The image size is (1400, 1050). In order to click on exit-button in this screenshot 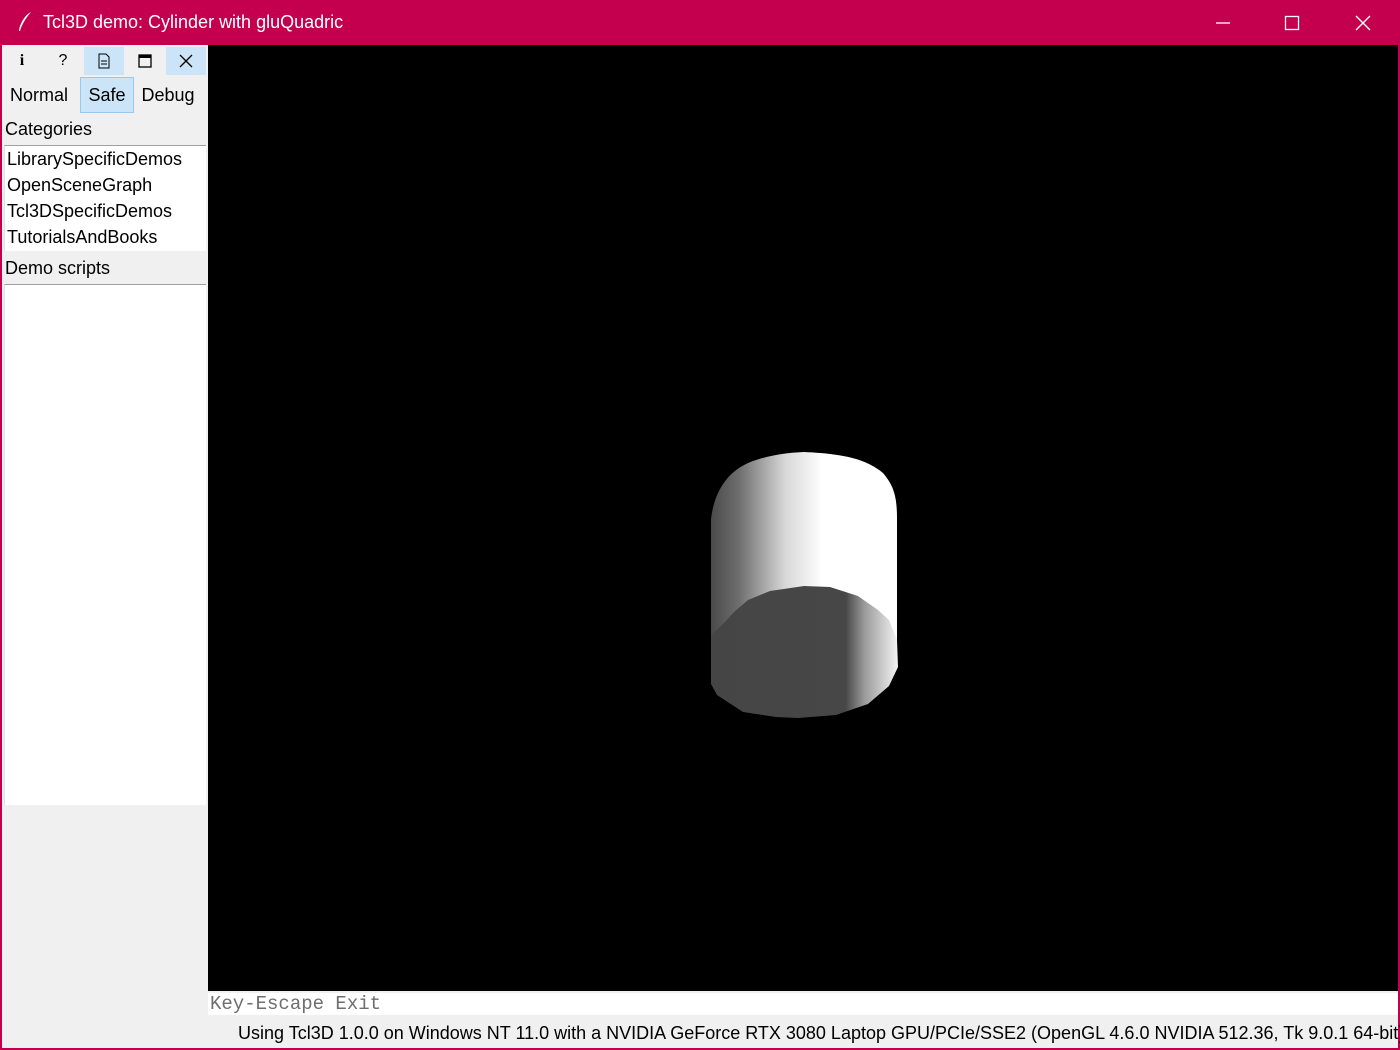, I will do `click(186, 61)`.